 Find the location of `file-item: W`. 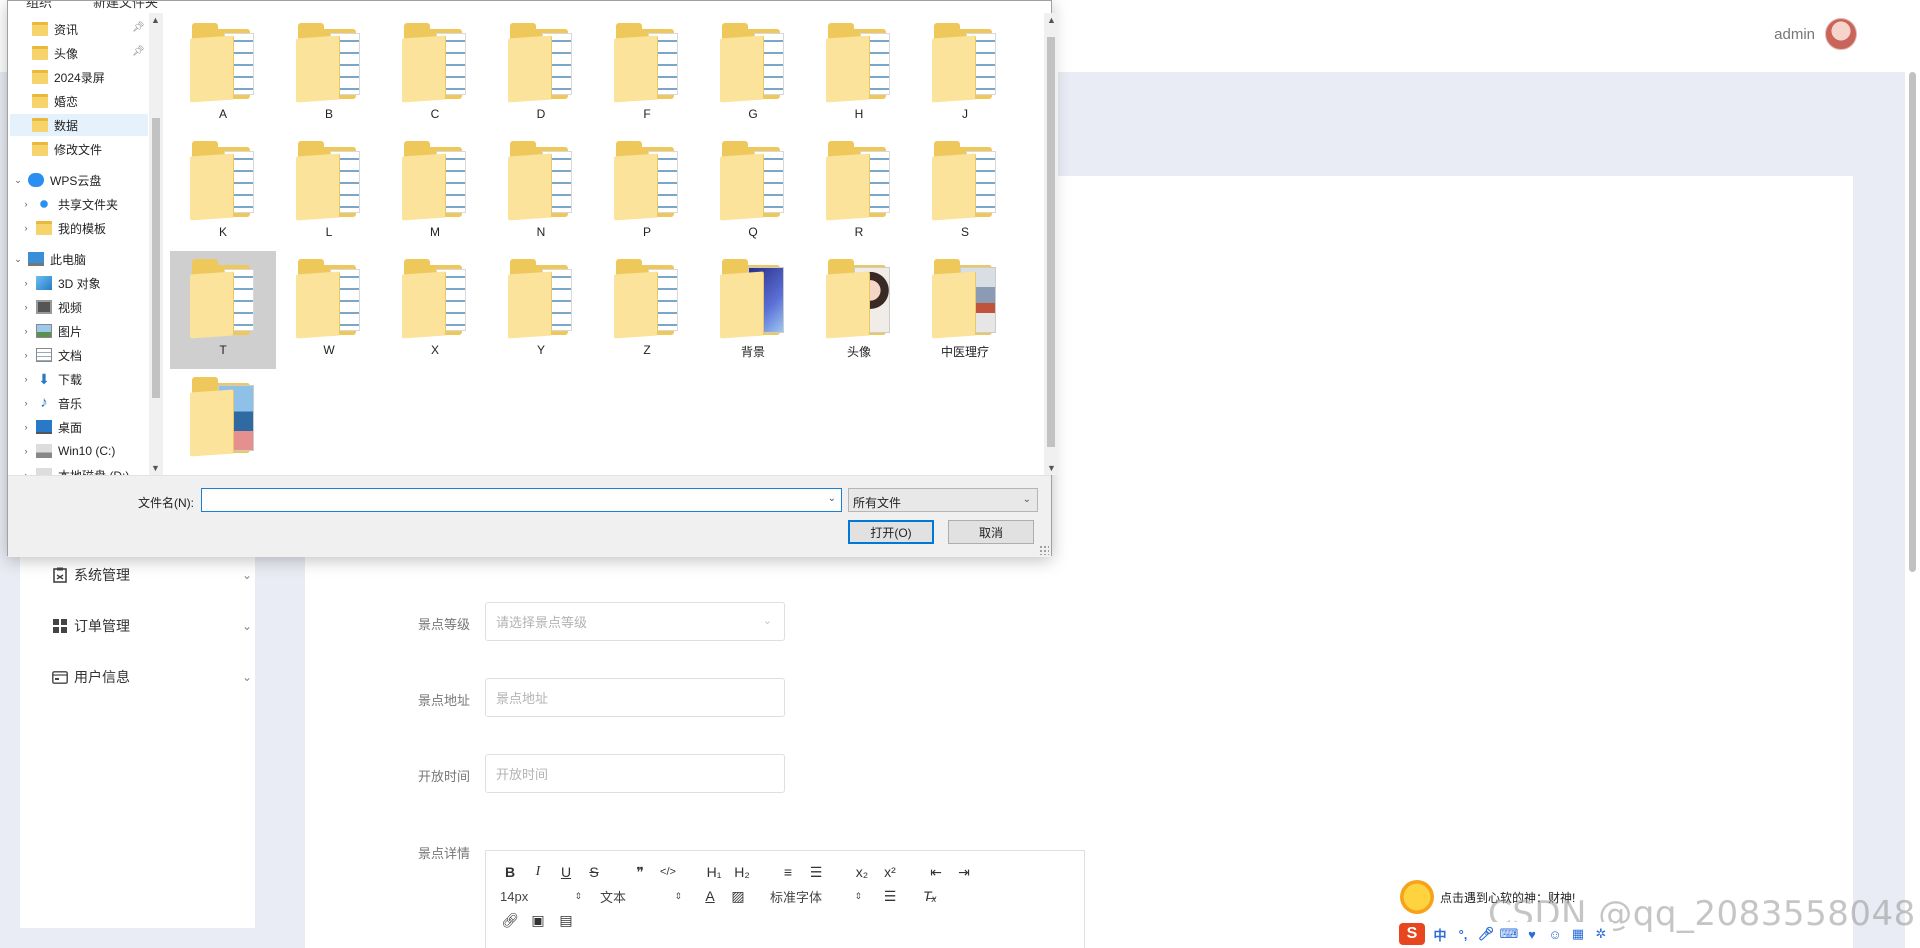

file-item: W is located at coordinates (329, 310).